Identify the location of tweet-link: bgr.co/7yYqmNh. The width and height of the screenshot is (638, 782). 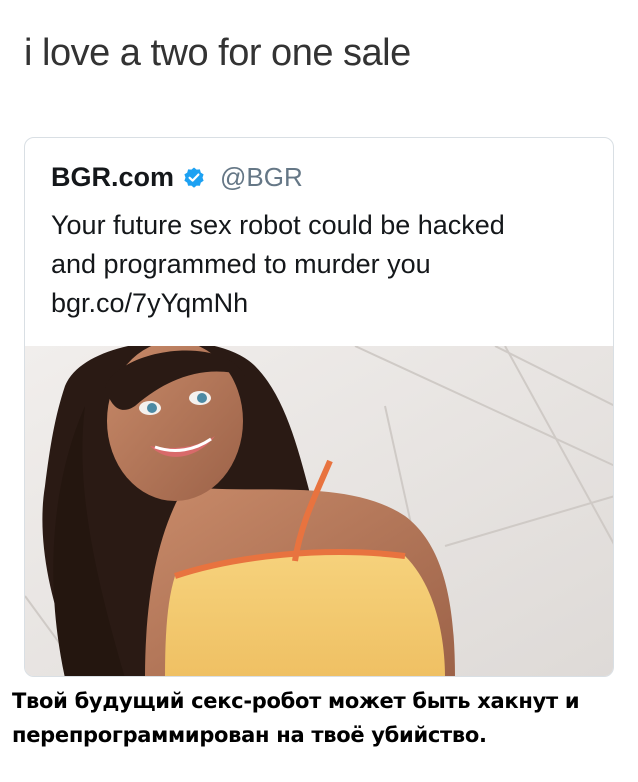
(331, 303).